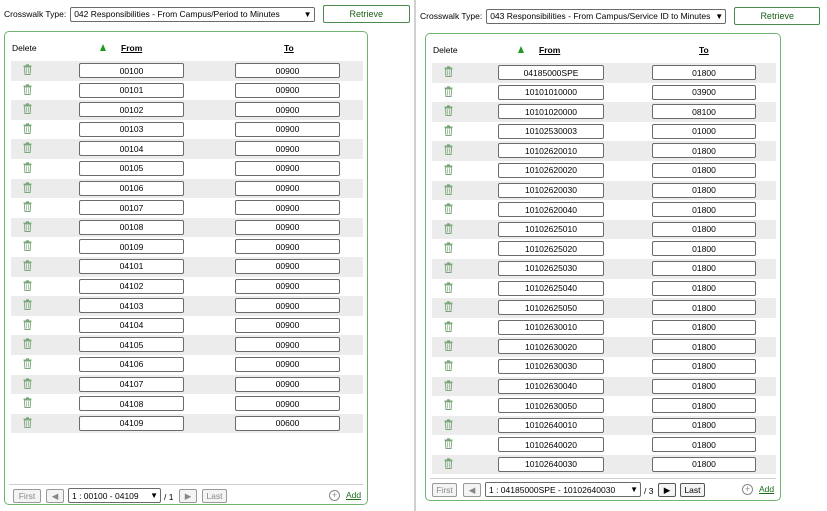 This screenshot has height=511, width=827. Describe the element at coordinates (551, 249) in the screenshot. I see `from-input: 10102625020` at that location.